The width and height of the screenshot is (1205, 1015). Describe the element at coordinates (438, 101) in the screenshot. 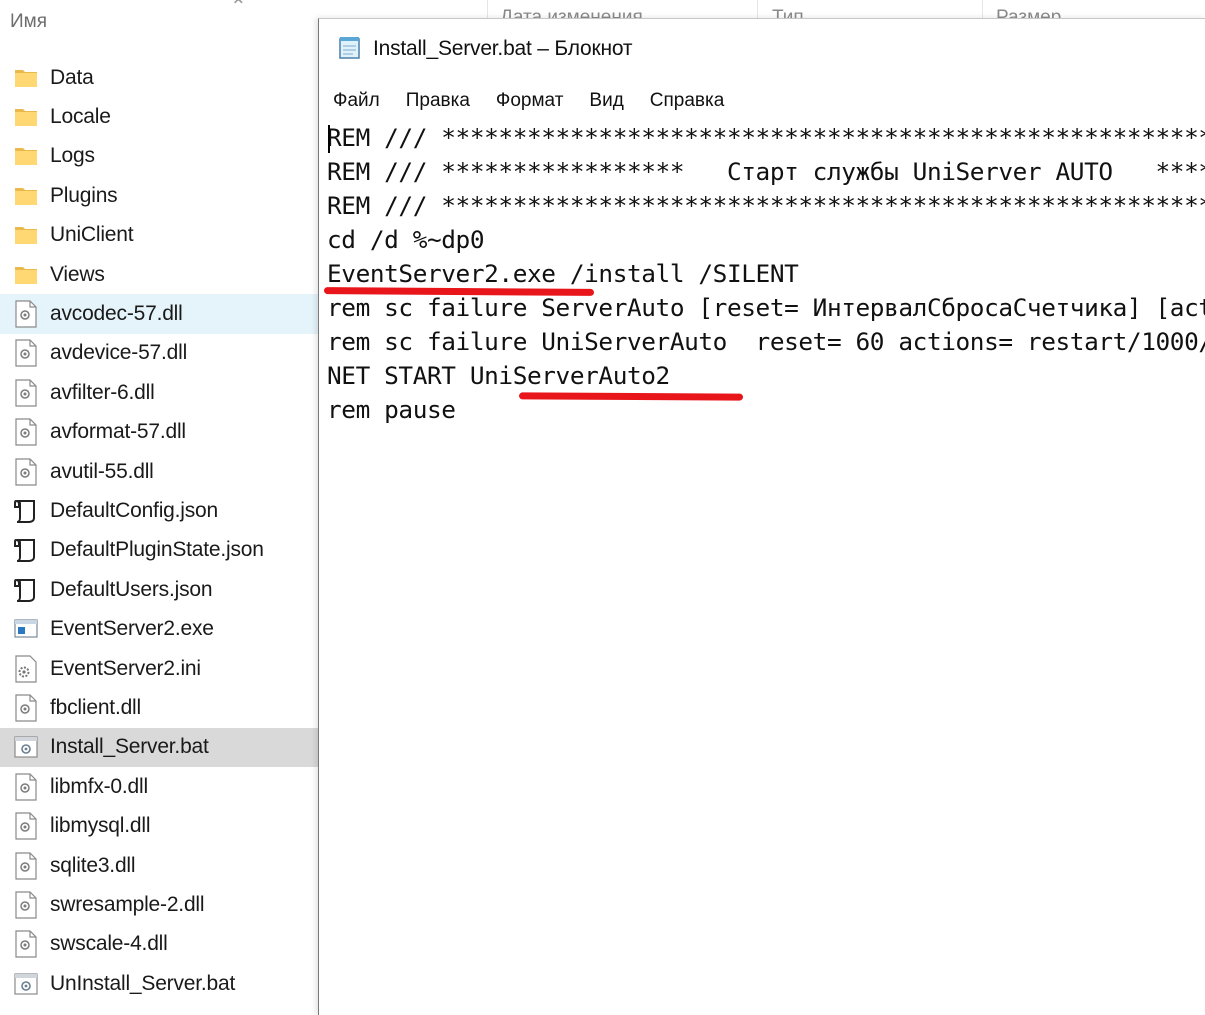

I see `menu-edit: Правка` at that location.